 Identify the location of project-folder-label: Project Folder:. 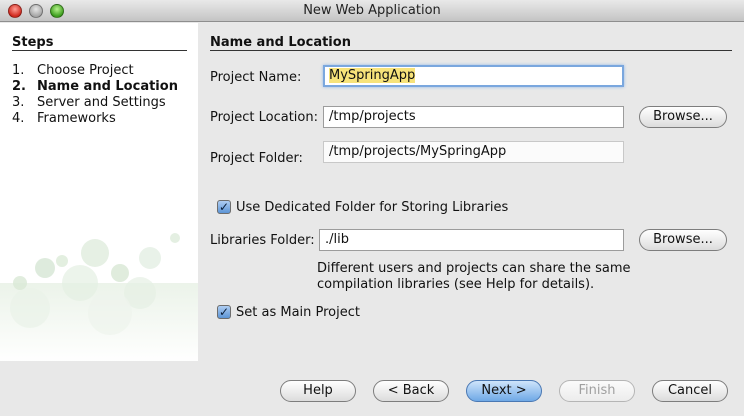
(256, 158).